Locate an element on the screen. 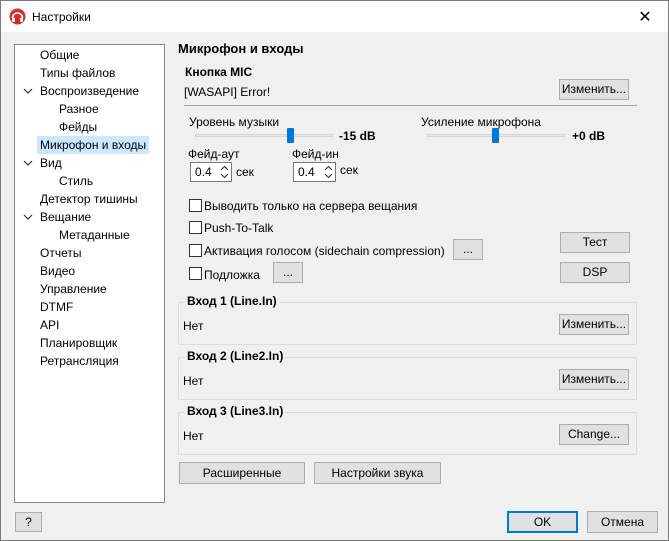 The height and width of the screenshot is (541, 669). tree-item-view: Вид is located at coordinates (51, 163).